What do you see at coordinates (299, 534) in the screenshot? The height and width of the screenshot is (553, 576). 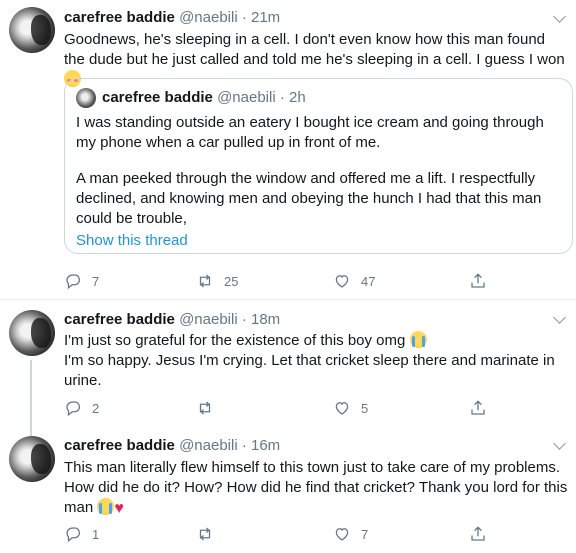 I see `tweet-actions: 1 7` at bounding box center [299, 534].